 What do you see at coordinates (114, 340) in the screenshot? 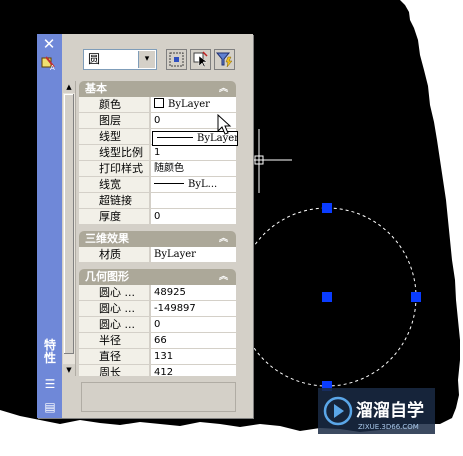
I see `property-label: 半径` at bounding box center [114, 340].